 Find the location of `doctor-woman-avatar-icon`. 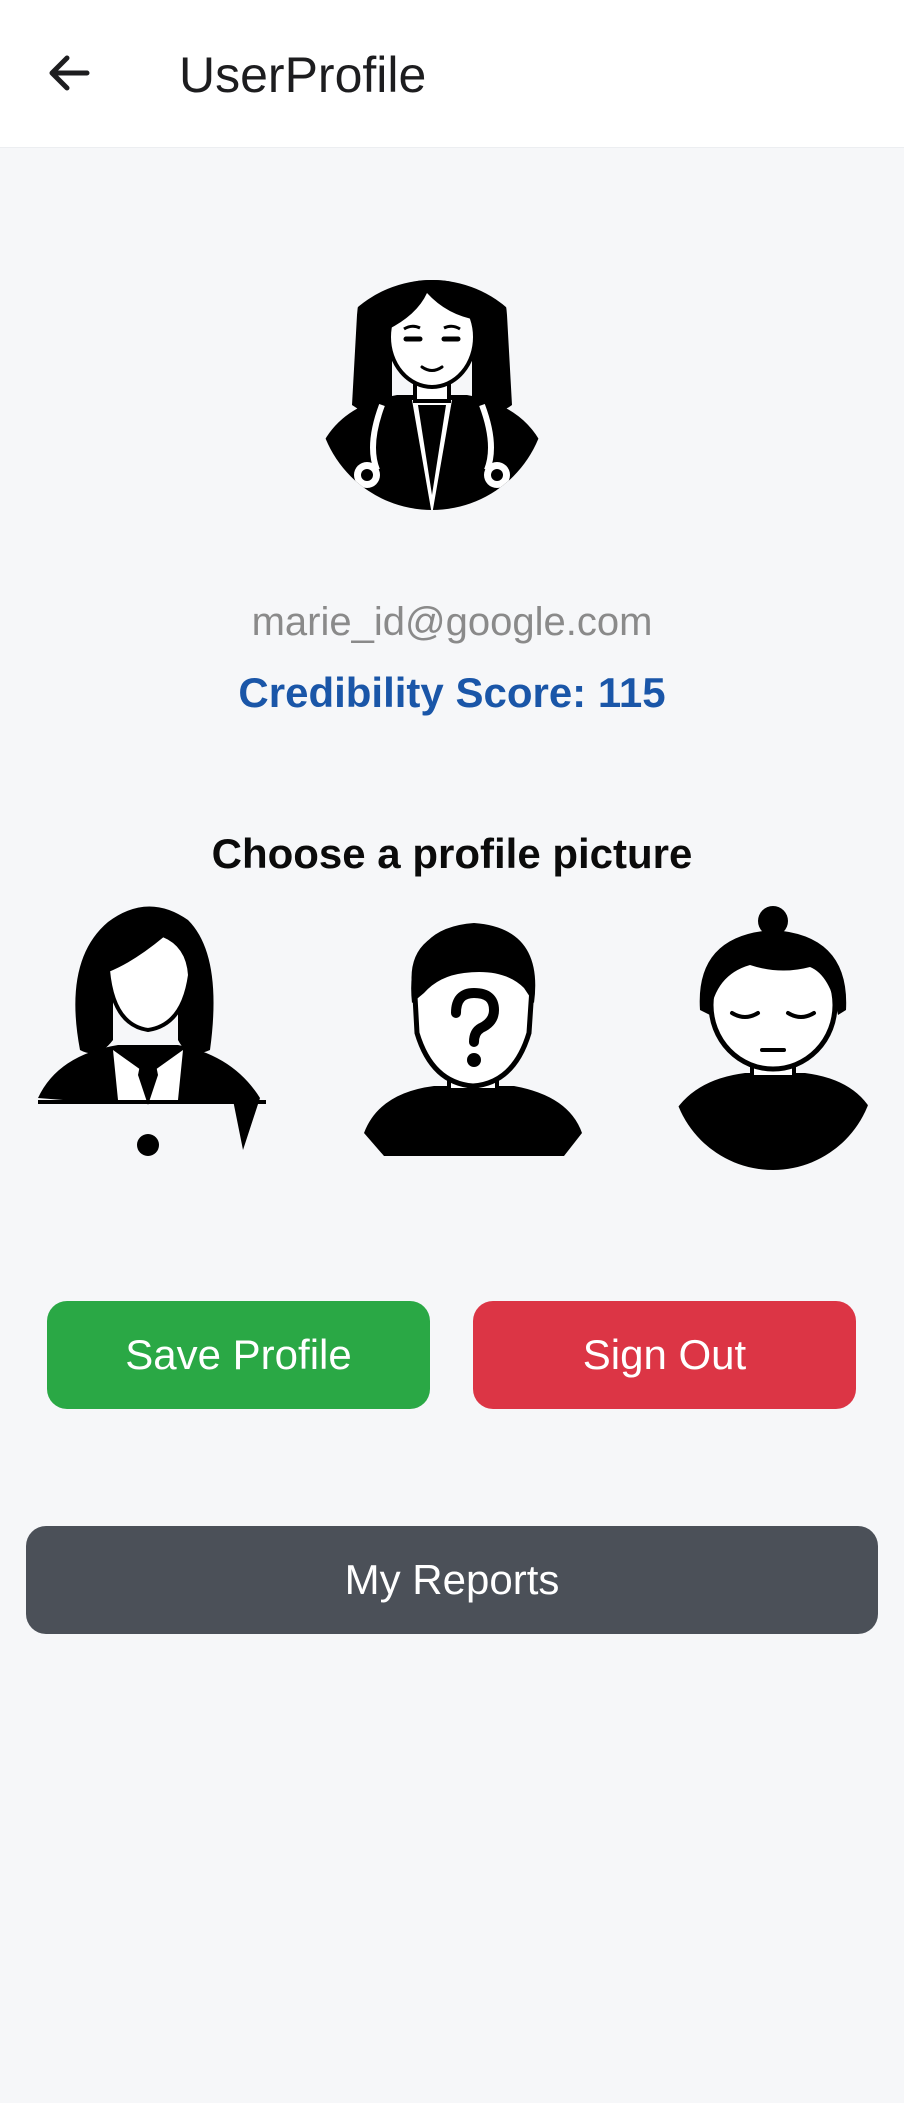

doctor-woman-avatar-icon is located at coordinates (432, 395).